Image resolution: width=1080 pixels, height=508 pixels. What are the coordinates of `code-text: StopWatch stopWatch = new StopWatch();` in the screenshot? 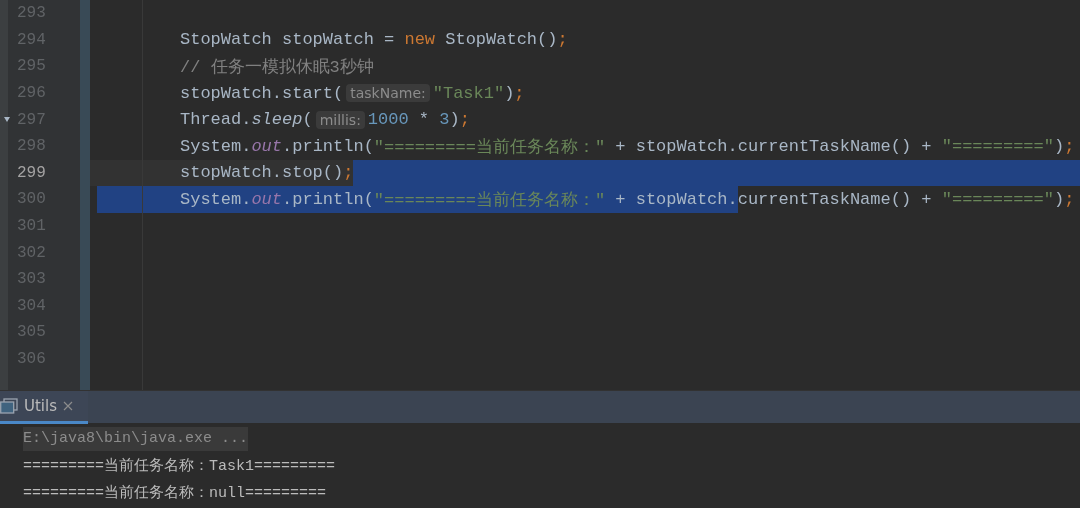 It's located at (374, 40).